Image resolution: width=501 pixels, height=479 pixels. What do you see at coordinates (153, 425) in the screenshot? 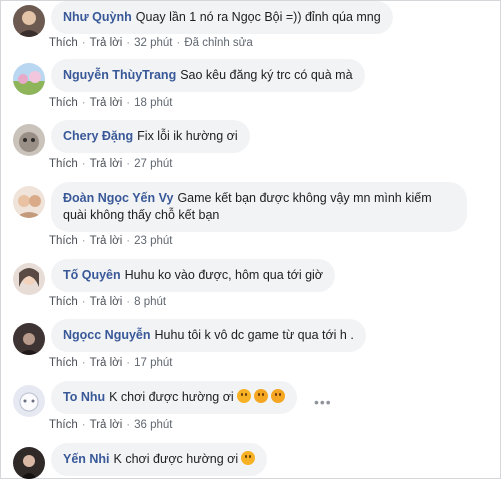
I see `comment-time: 36 phút` at bounding box center [153, 425].